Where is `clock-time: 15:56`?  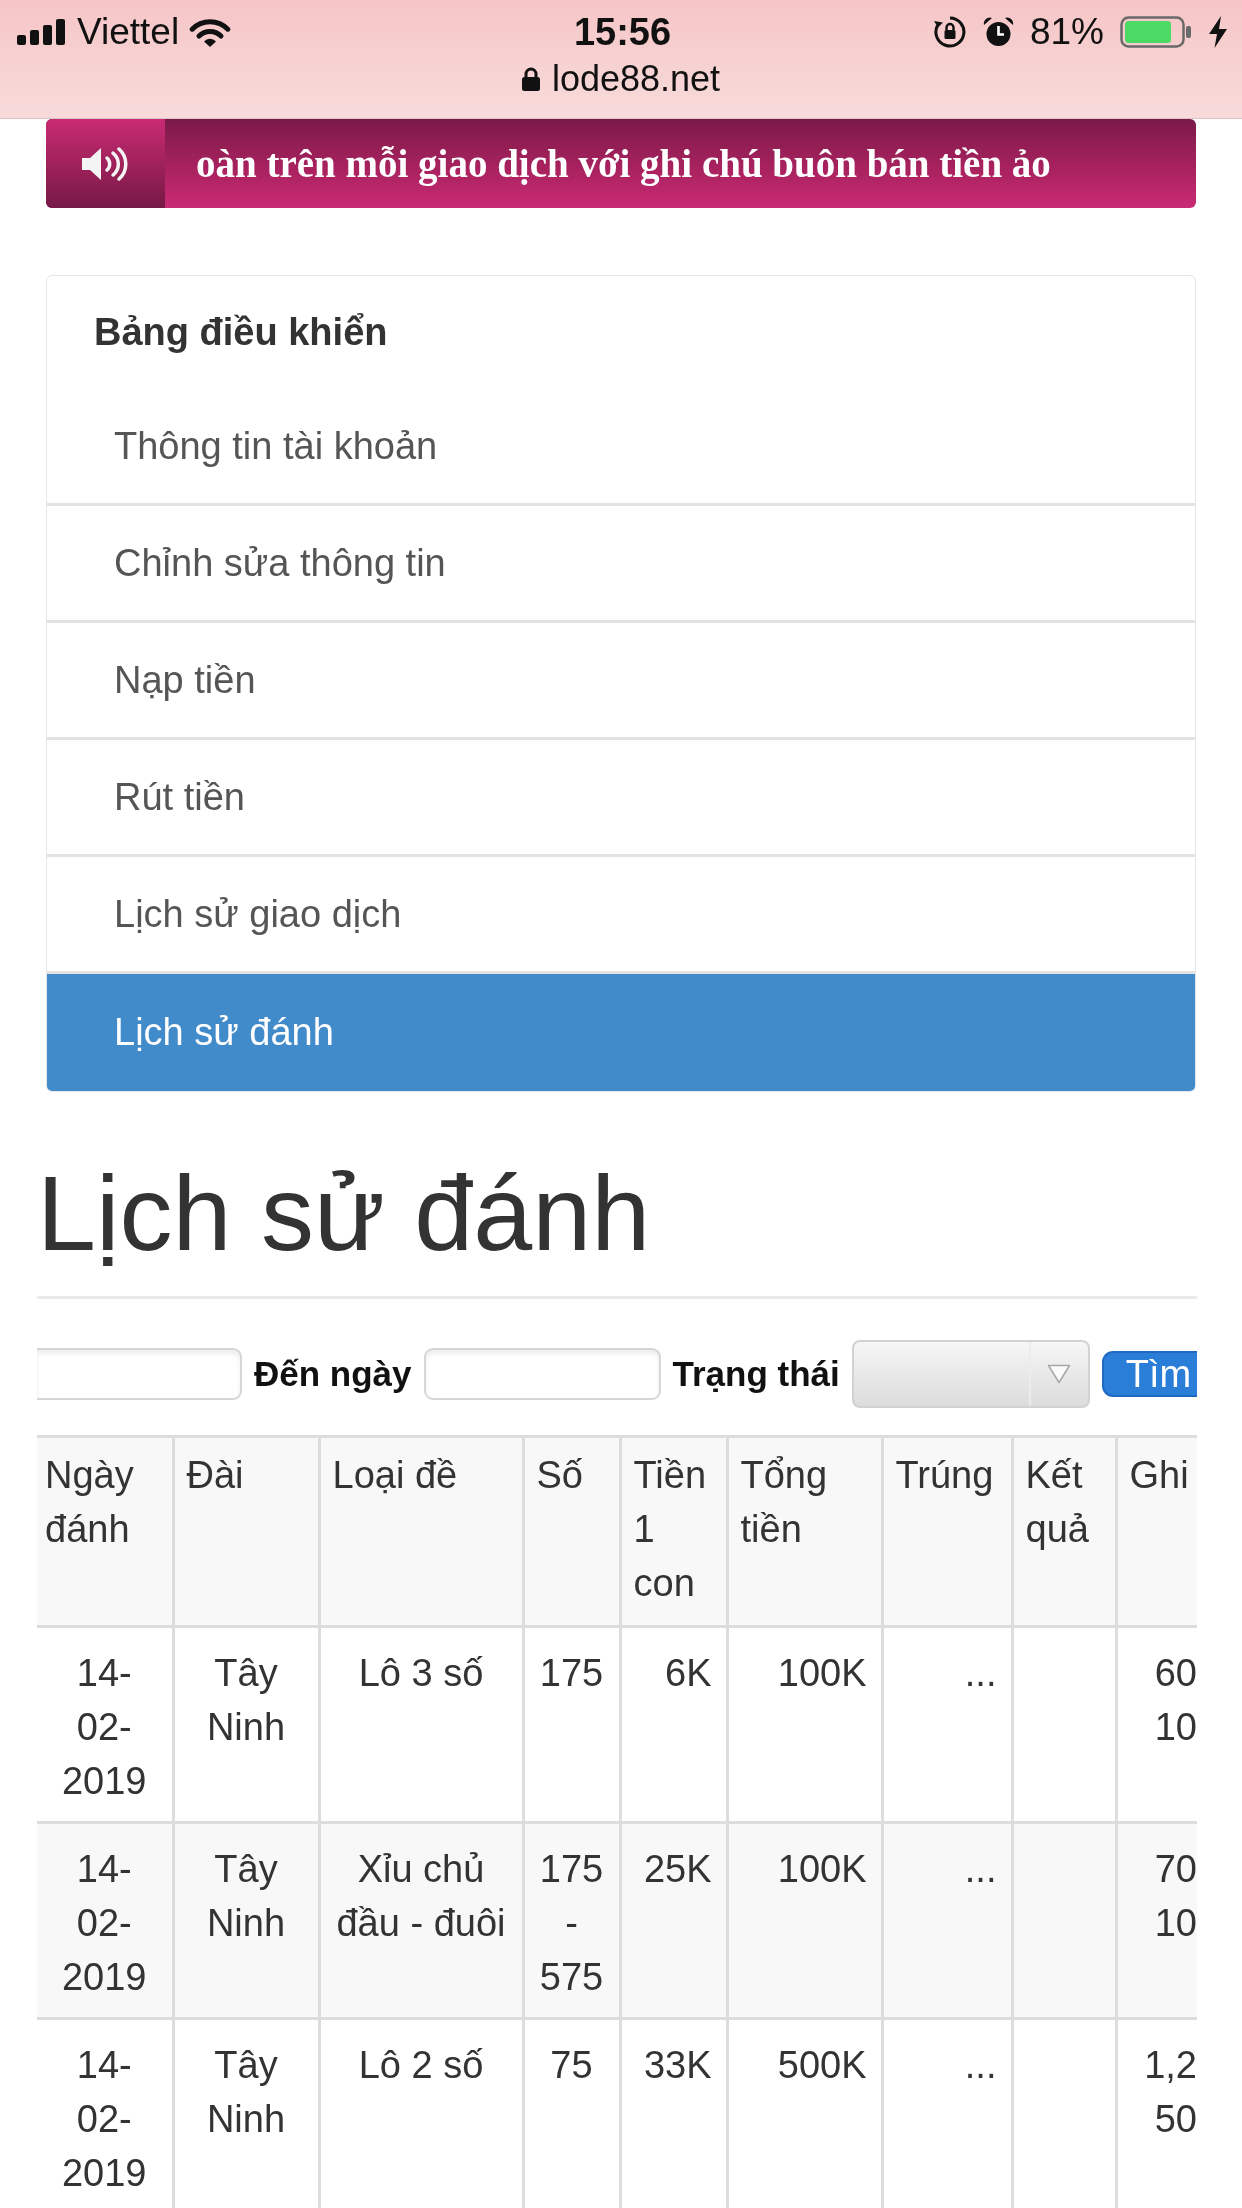
clock-time: 15:56 is located at coordinates (622, 32).